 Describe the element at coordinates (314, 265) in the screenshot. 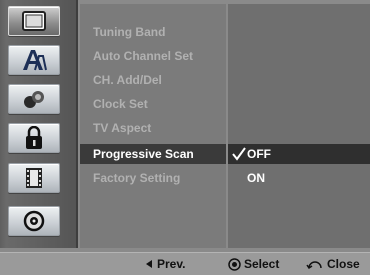

I see `return-icon` at that location.